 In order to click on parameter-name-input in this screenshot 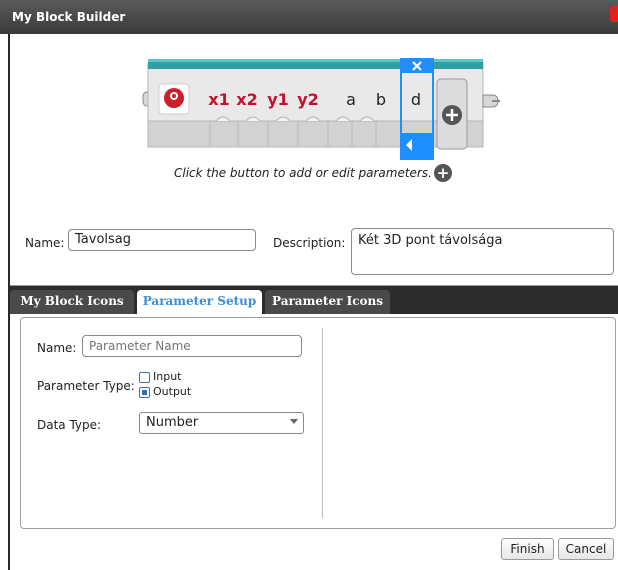, I will do `click(192, 346)`.